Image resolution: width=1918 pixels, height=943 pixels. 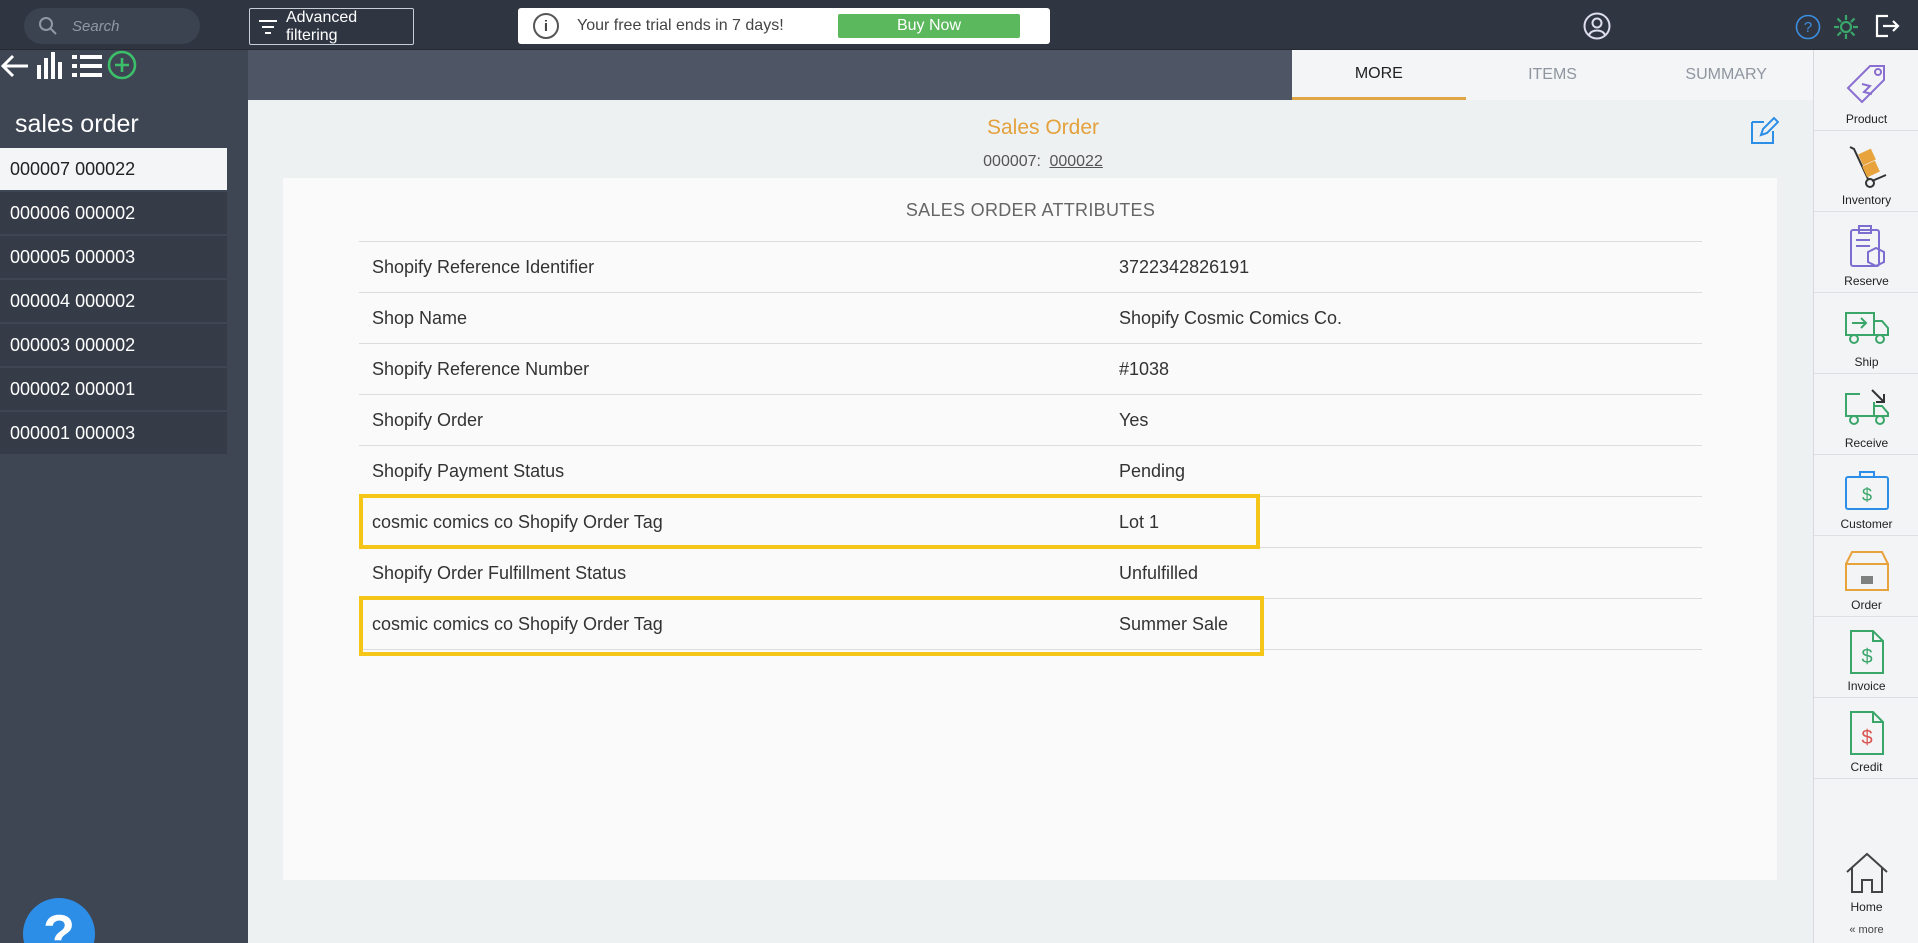 I want to click on credit-dollar-icon: $, so click(x=1866, y=733).